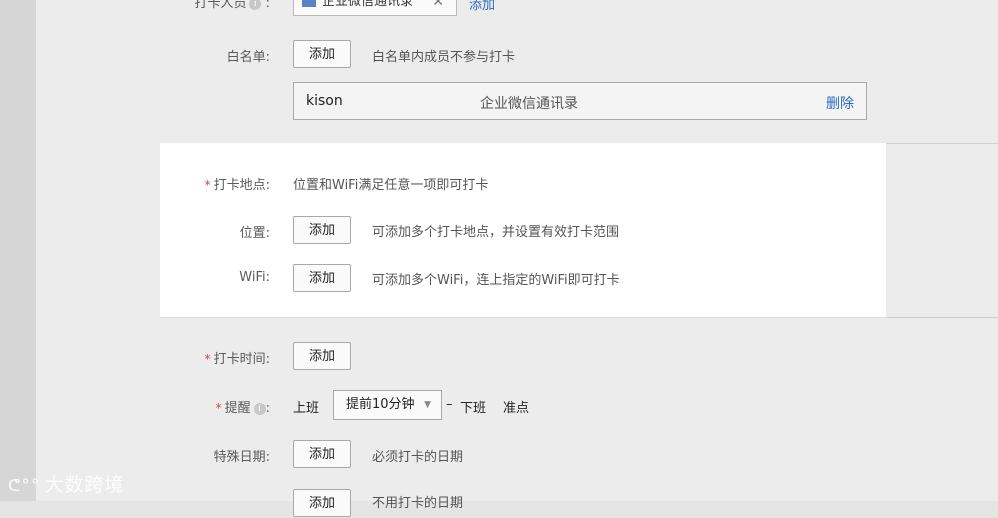 Image resolution: width=998 pixels, height=518 pixels. Describe the element at coordinates (242, 408) in the screenshot. I see `reminder-label: * 提醒 i:` at that location.